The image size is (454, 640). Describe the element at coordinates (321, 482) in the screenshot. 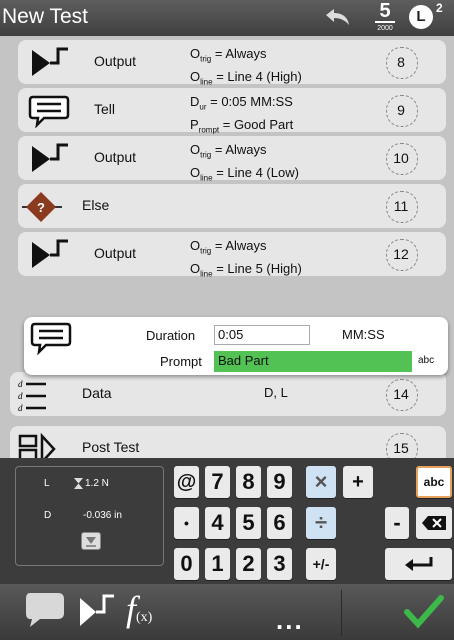

I see `multiply-key: ×` at that location.